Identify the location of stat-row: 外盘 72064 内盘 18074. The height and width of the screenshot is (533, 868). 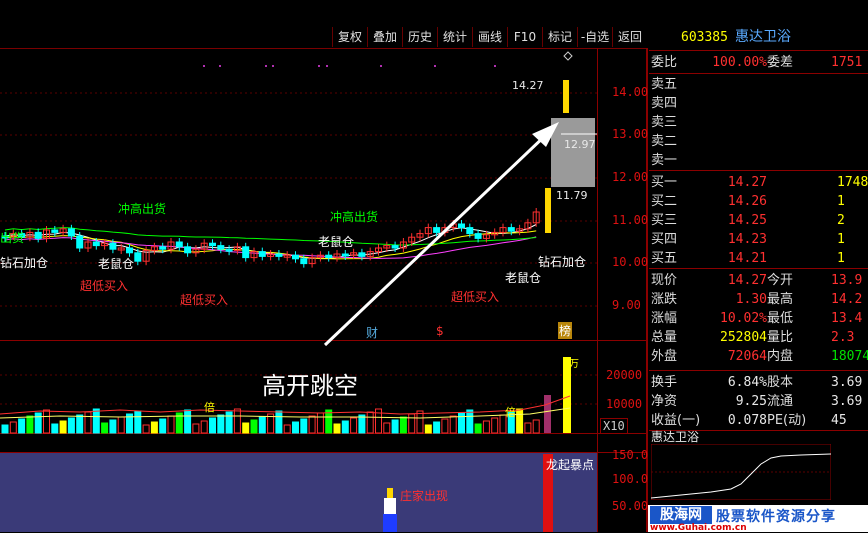
(758, 356).